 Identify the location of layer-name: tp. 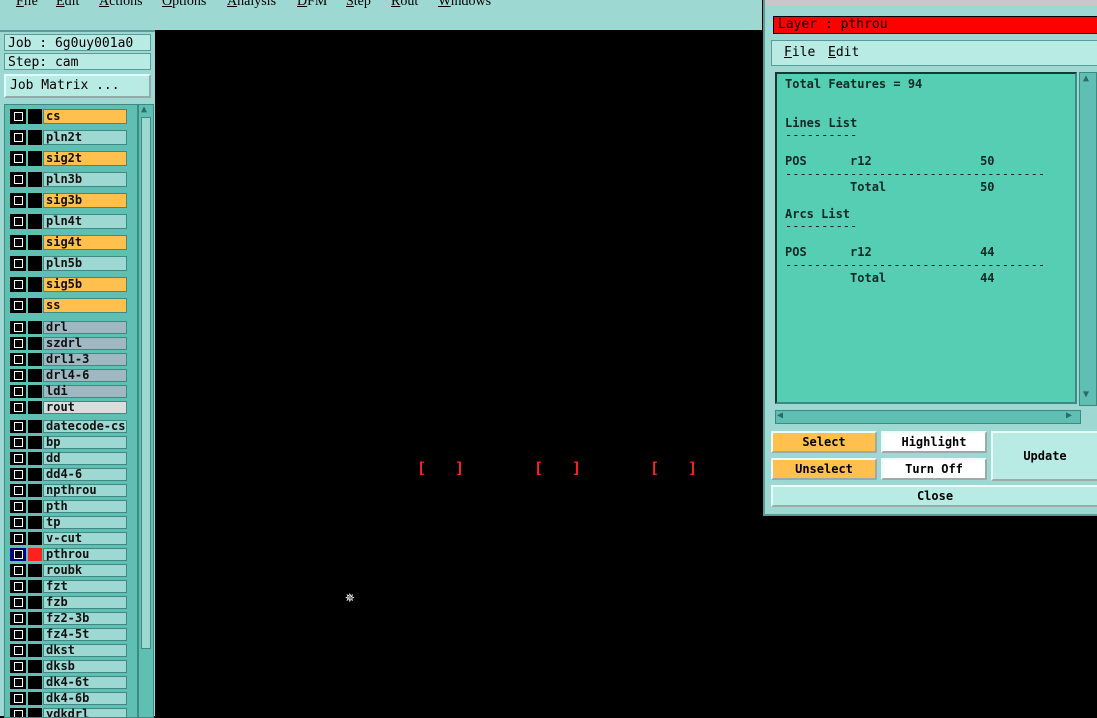
(85, 522).